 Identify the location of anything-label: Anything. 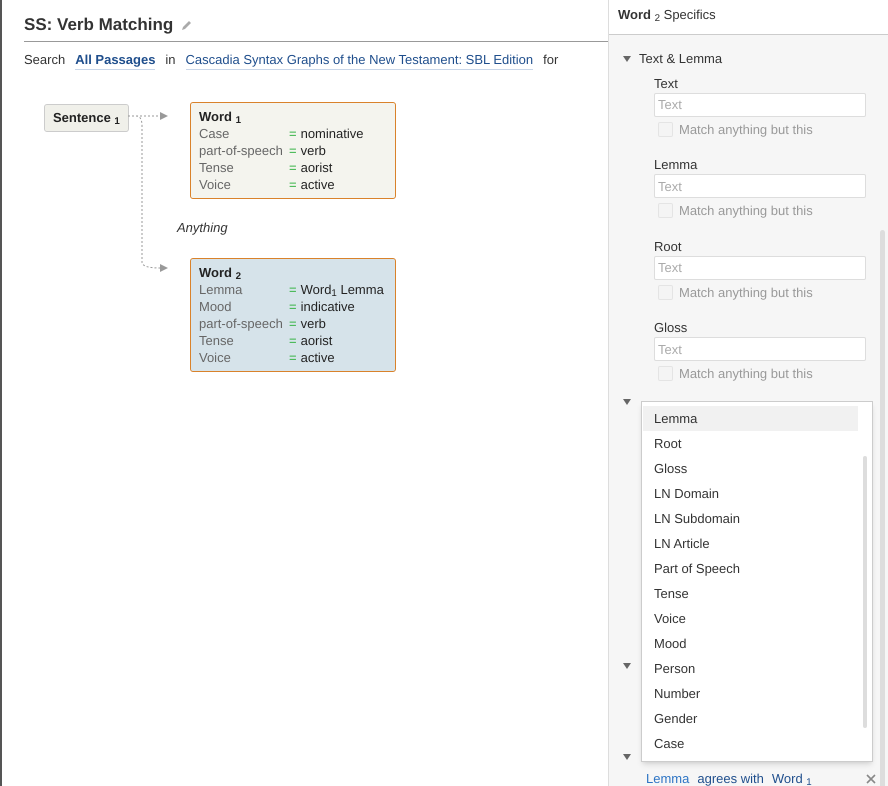
(202, 228).